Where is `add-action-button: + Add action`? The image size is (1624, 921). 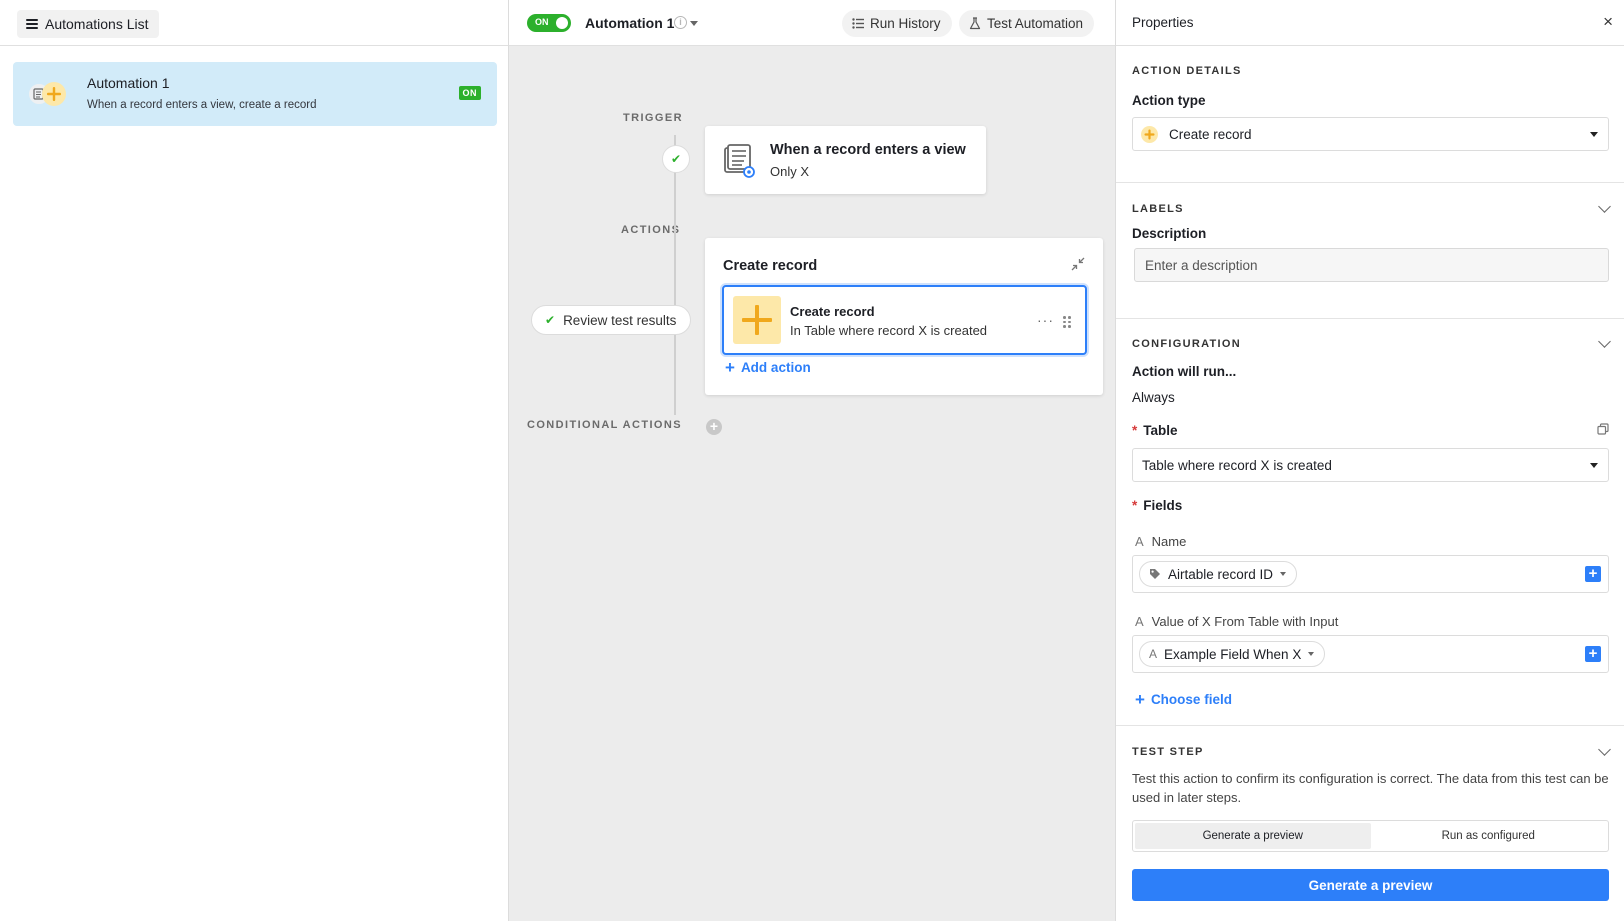
add-action-button: + Add action is located at coordinates (768, 367).